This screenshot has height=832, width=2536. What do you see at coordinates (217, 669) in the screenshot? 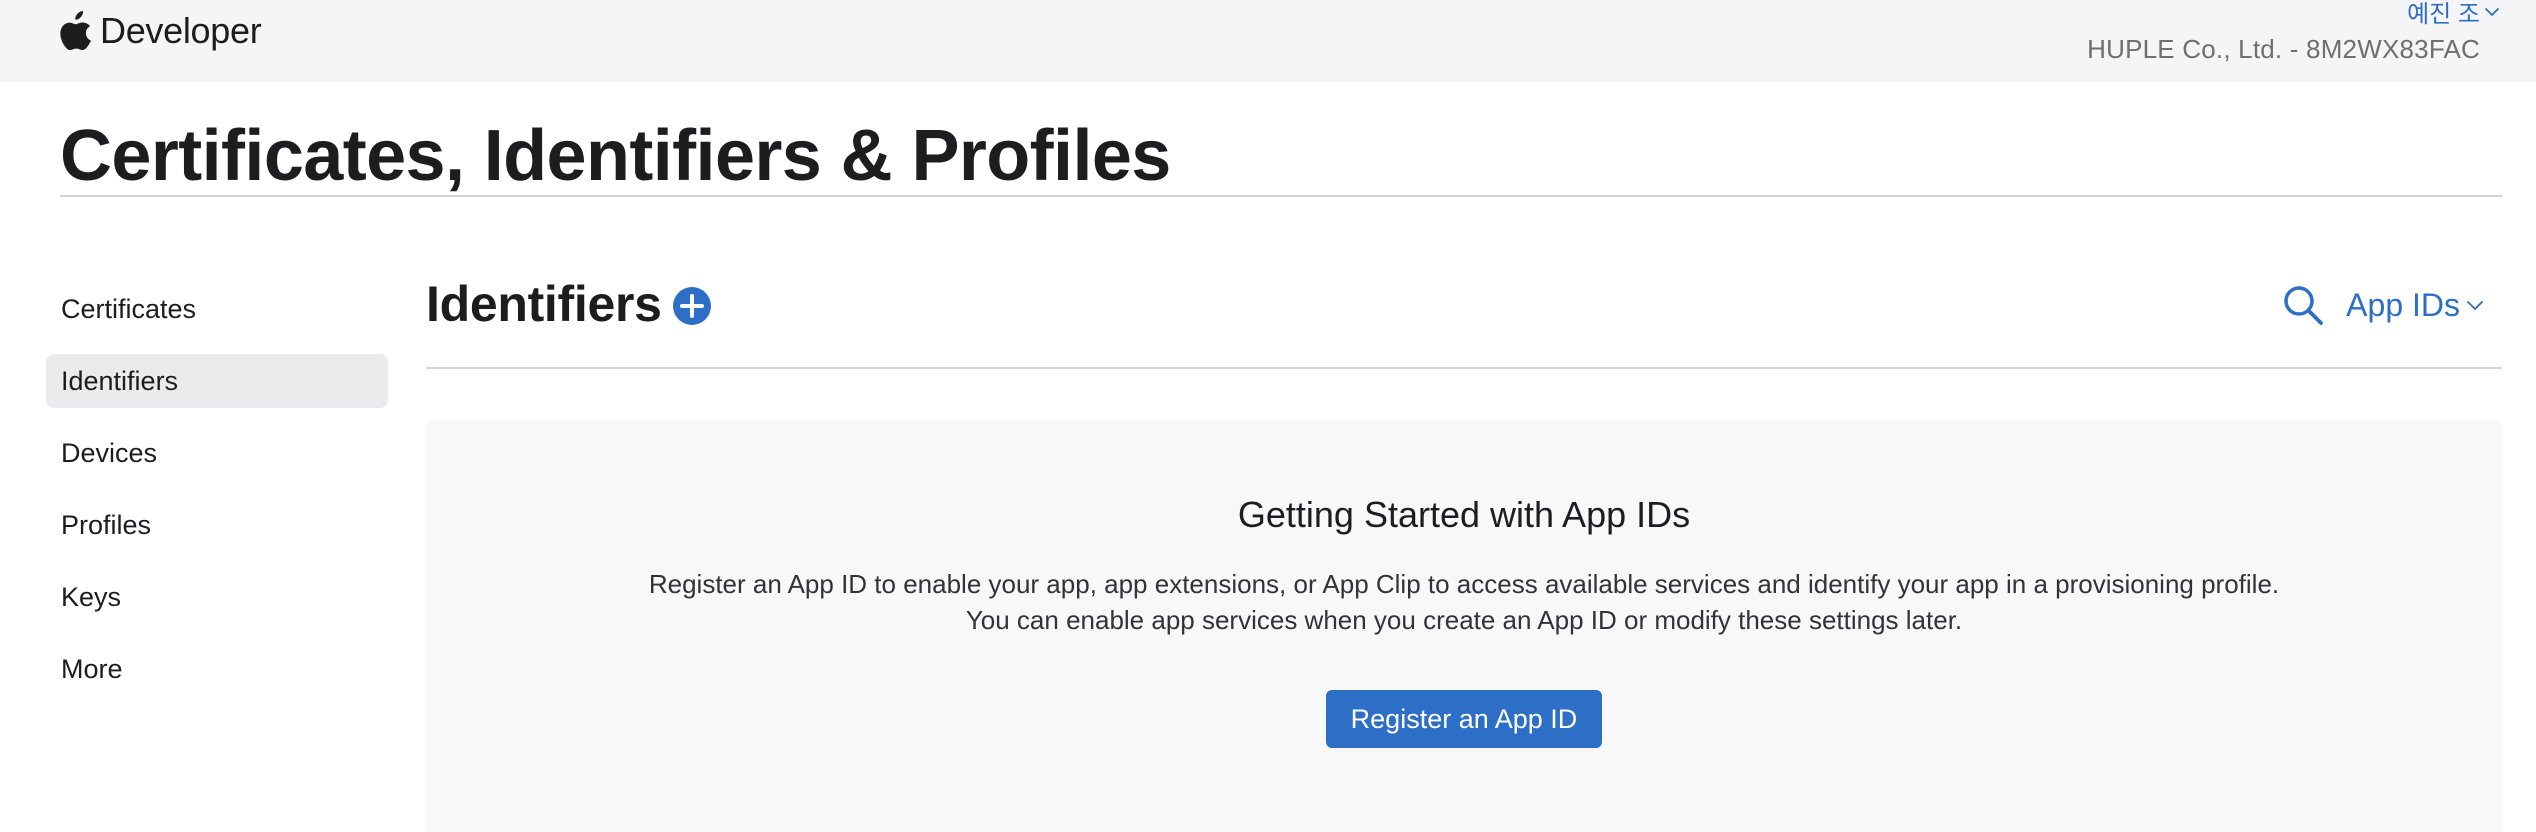
I see `sidebar-item-more: More` at bounding box center [217, 669].